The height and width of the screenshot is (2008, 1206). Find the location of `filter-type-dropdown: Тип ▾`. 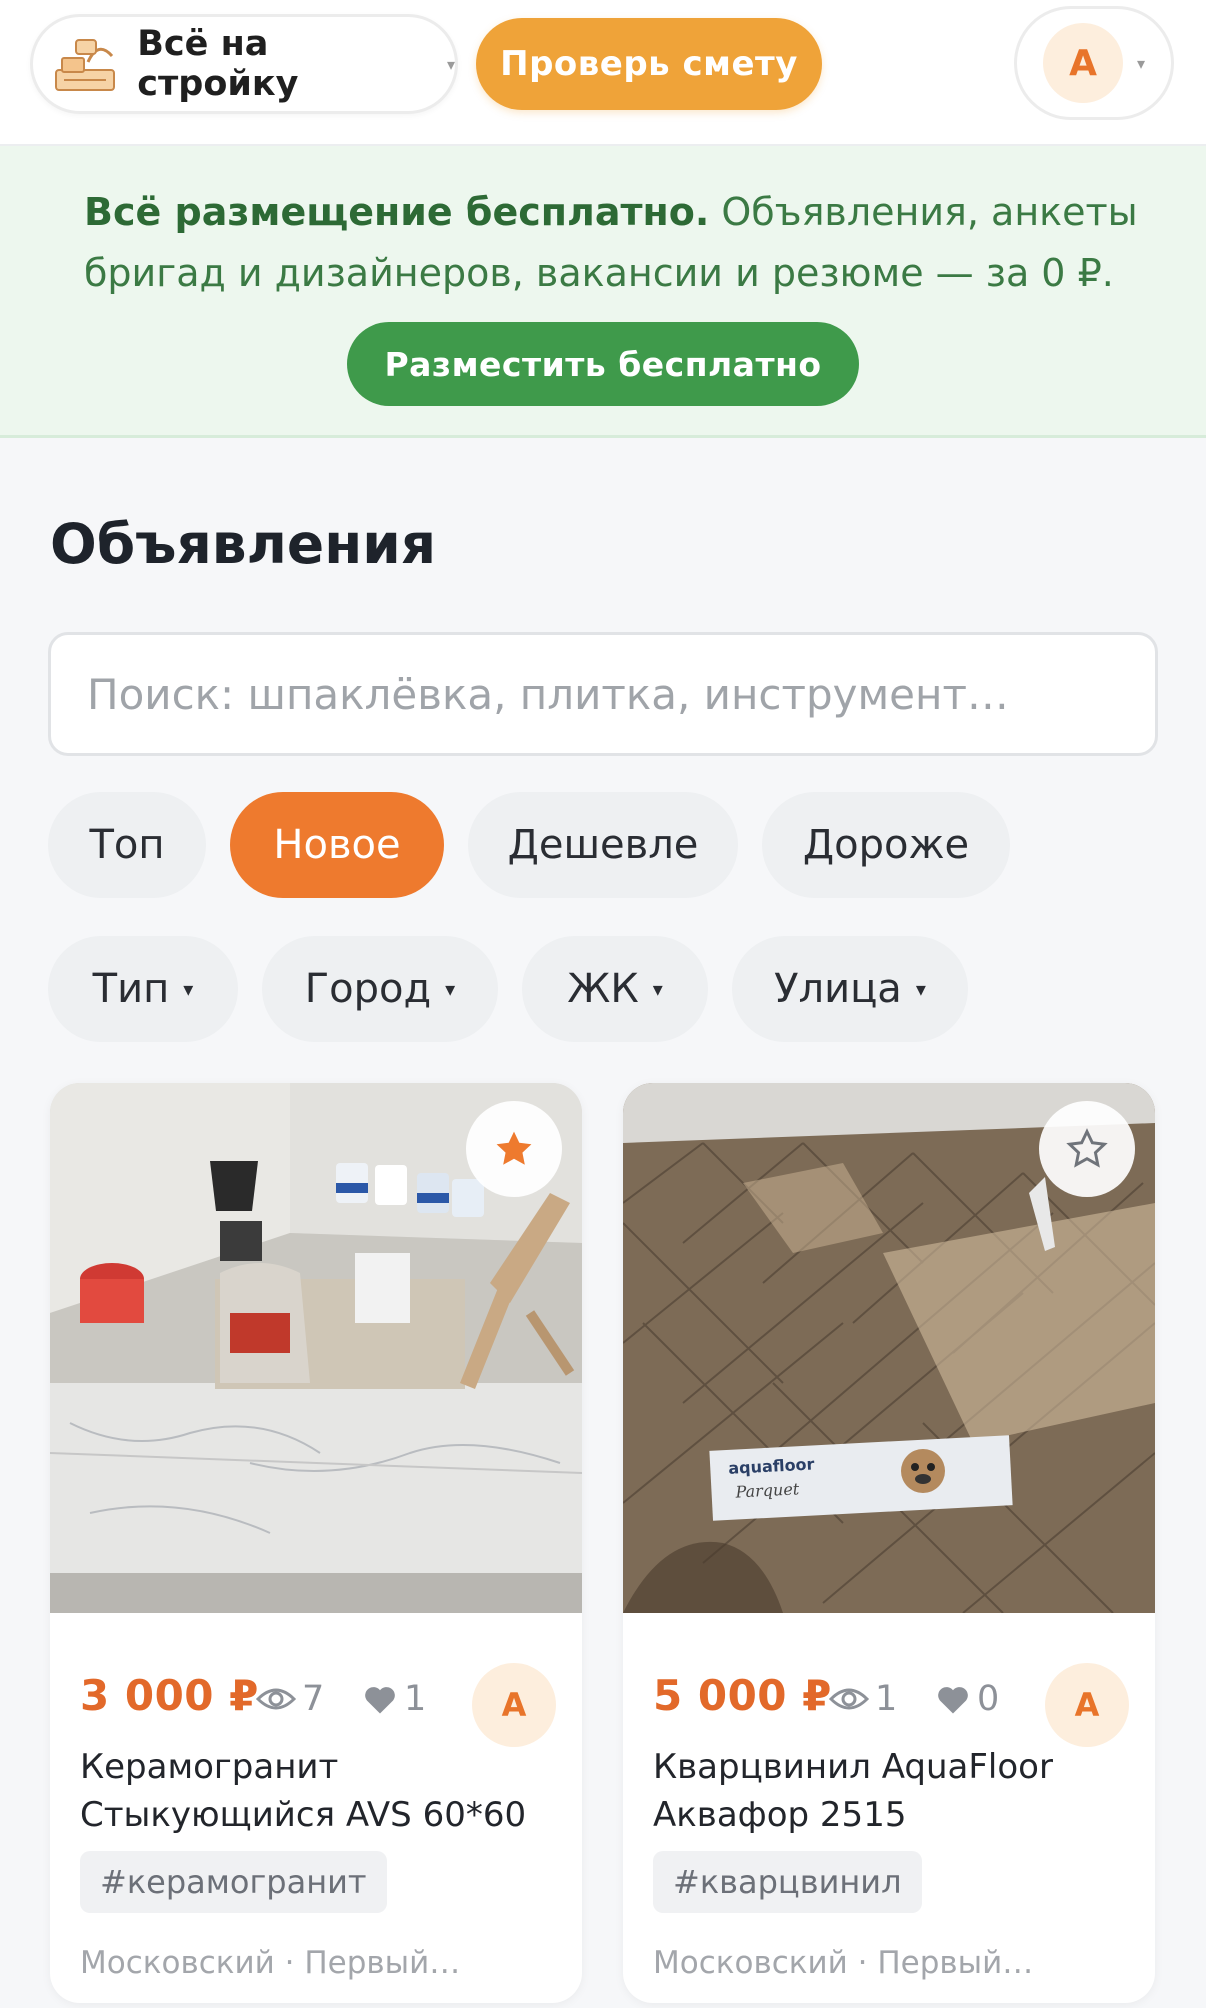

filter-type-dropdown: Тип ▾ is located at coordinates (143, 989).